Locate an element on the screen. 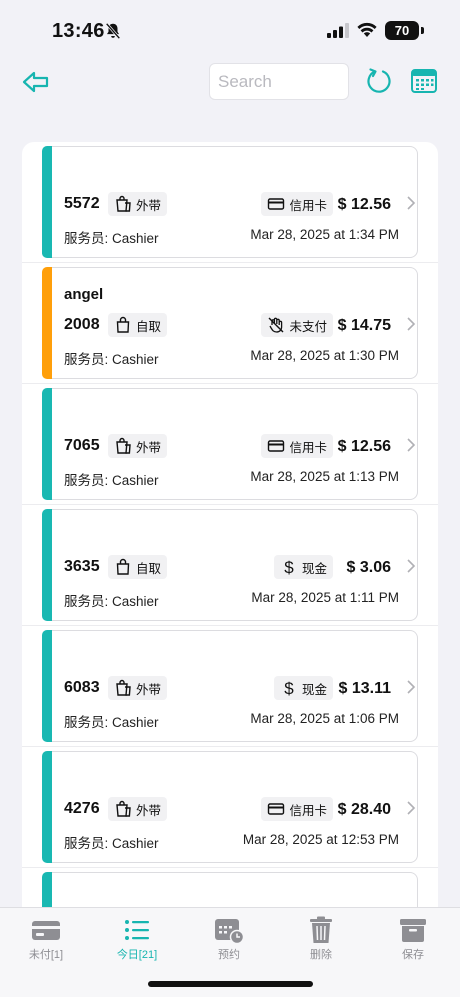 This screenshot has height=997, width=460. order-number: 6083 is located at coordinates (82, 687).